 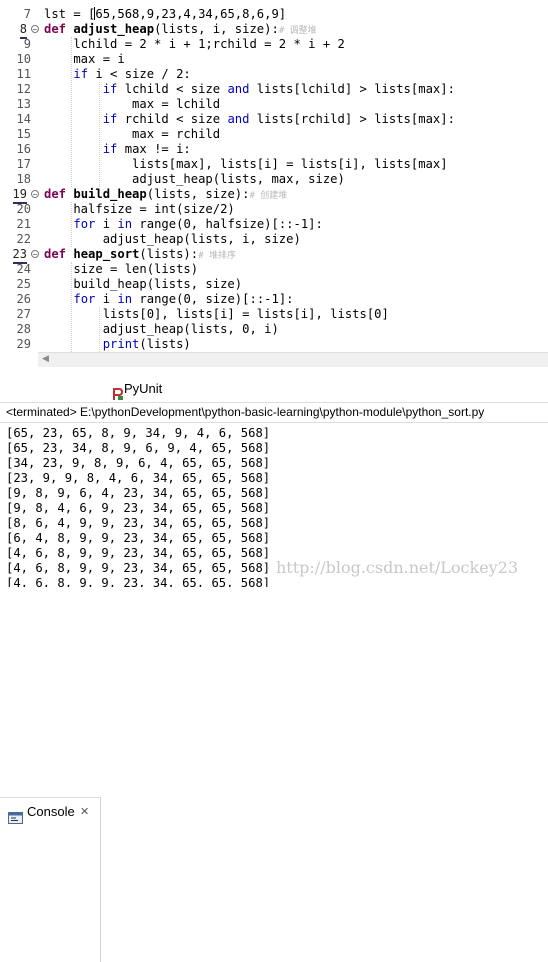 I want to click on code-line: halfsize = int(size/2), so click(x=139, y=209).